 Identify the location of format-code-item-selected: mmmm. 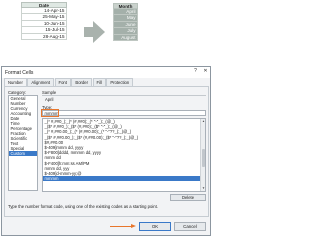
(124, 179).